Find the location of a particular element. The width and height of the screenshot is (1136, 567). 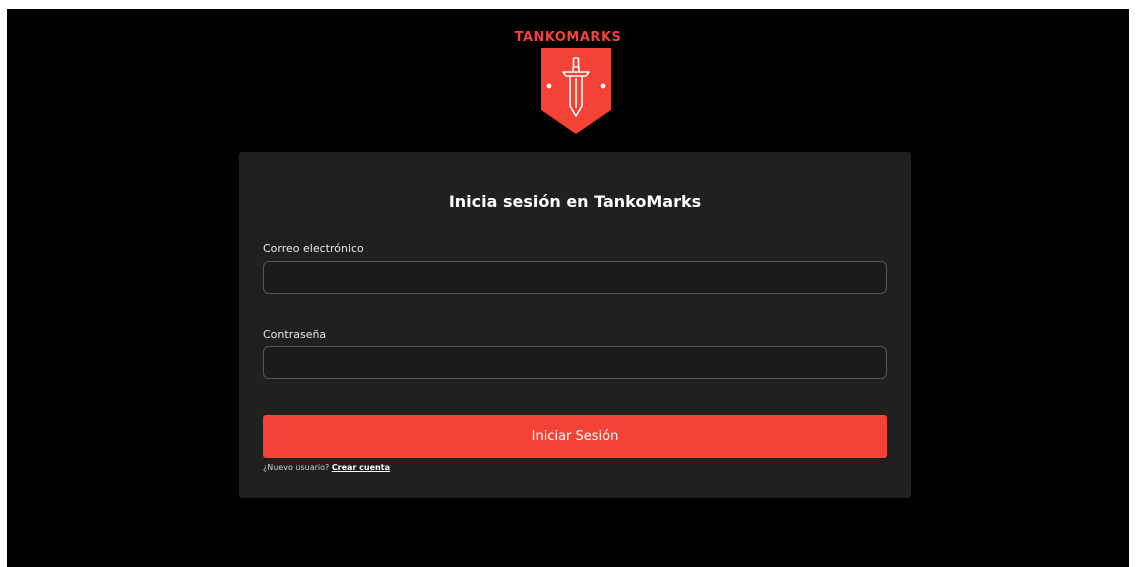

email-field is located at coordinates (575, 277).